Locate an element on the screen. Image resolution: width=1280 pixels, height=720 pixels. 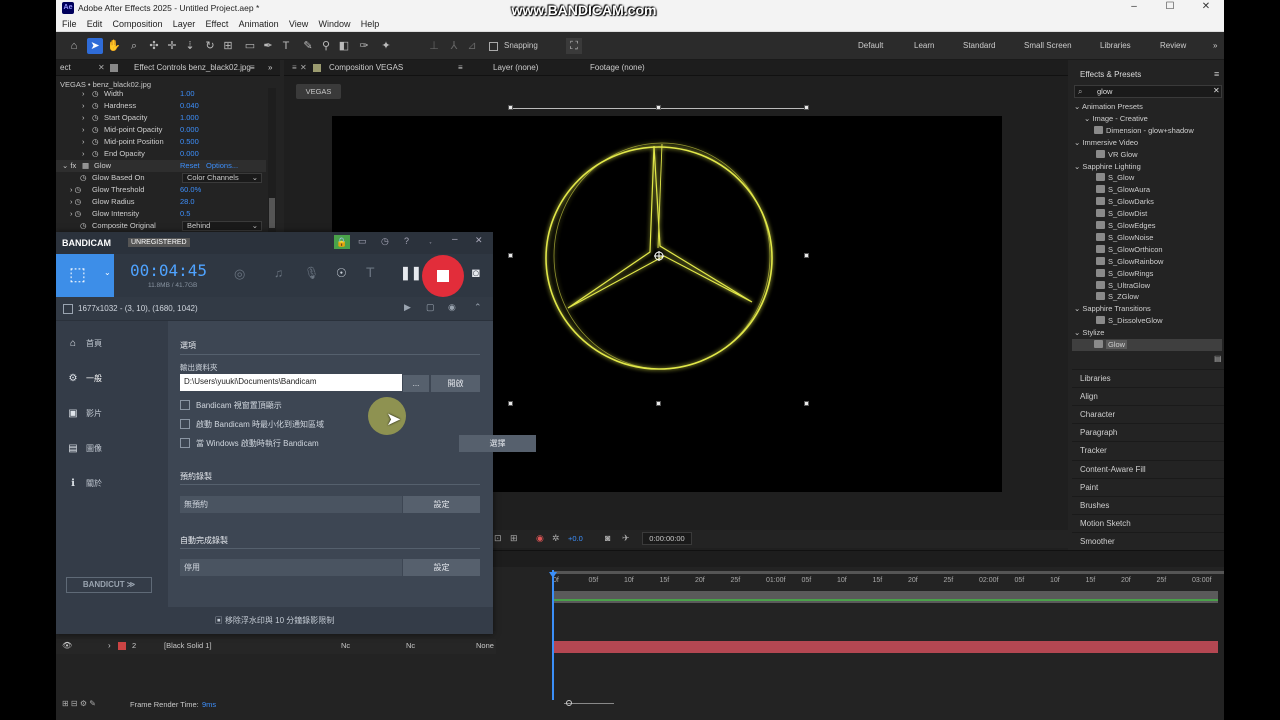
glow-property-row: ◷ Glow Based On Color Channels ⌄ is located at coordinates (161, 178).